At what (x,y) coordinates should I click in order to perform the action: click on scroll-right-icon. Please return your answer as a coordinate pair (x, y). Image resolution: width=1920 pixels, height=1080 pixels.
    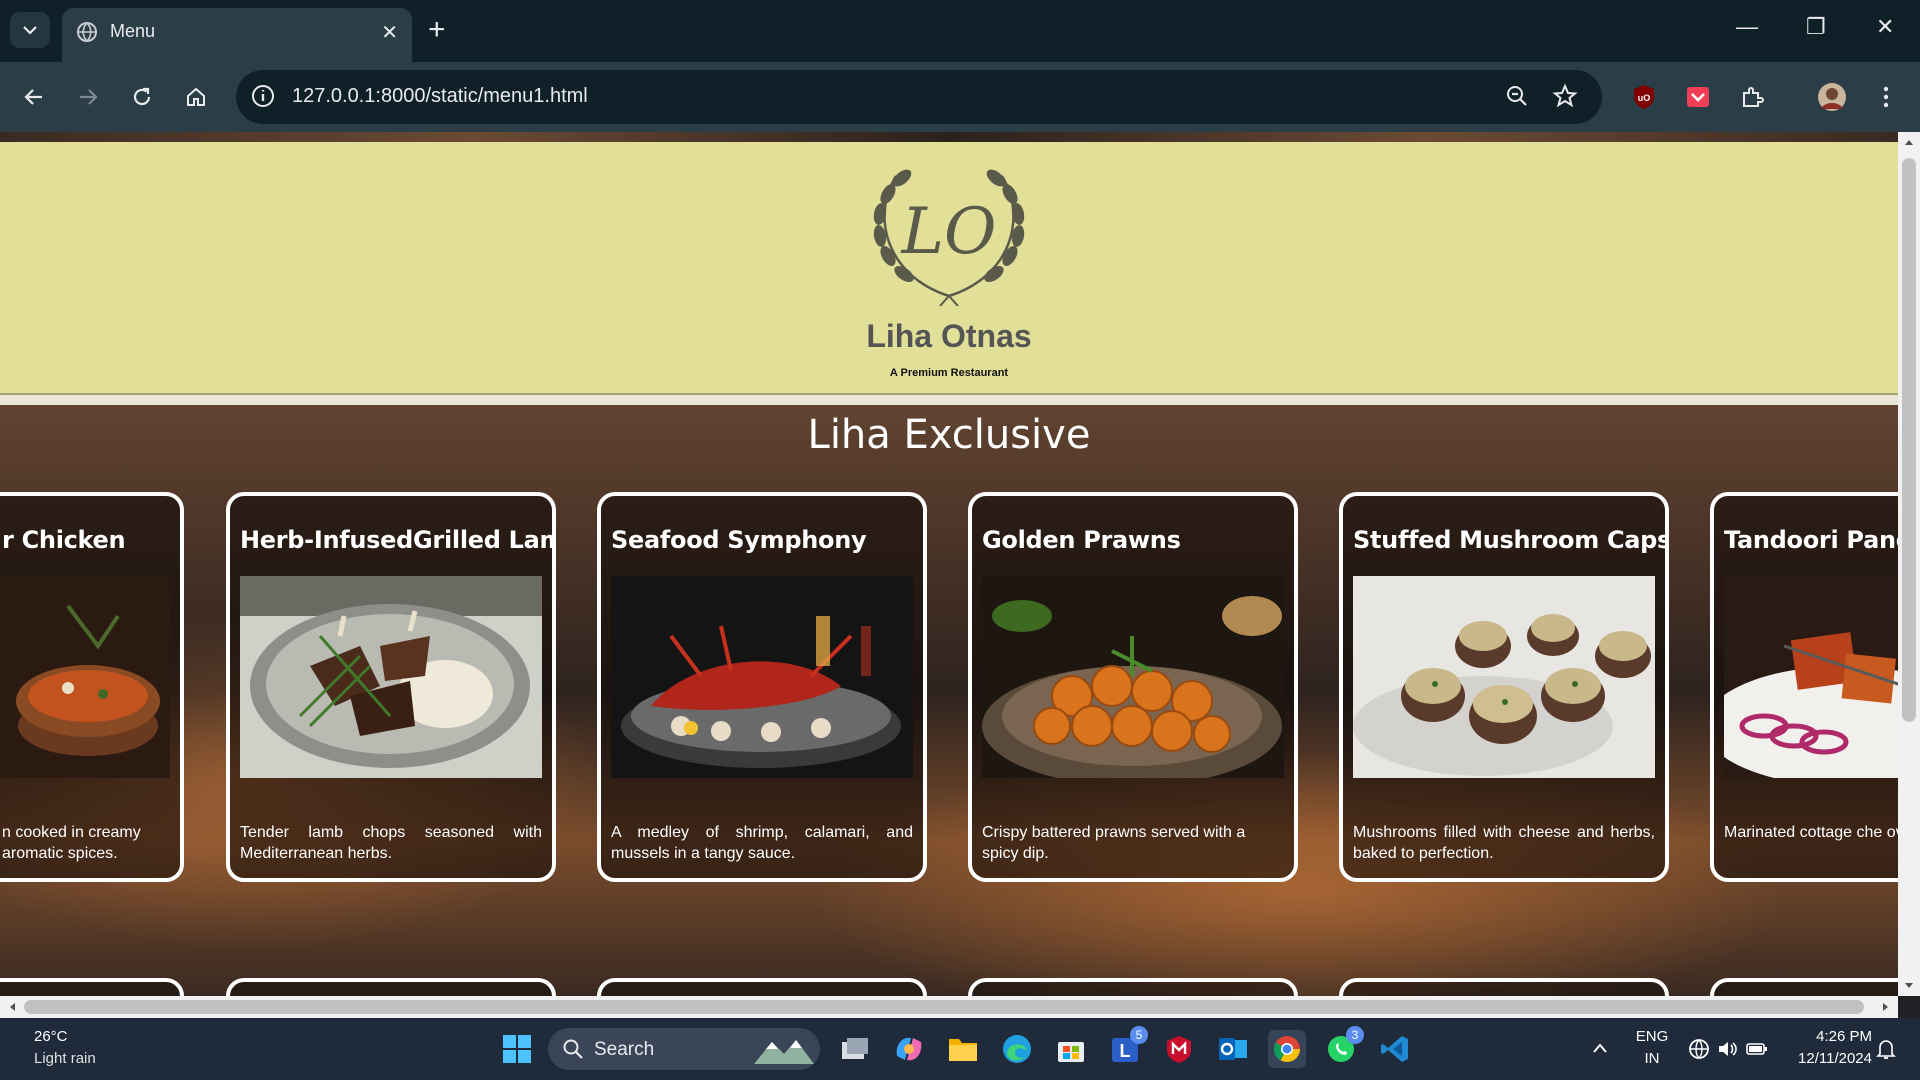
    Looking at the image, I should click on (1886, 1007).